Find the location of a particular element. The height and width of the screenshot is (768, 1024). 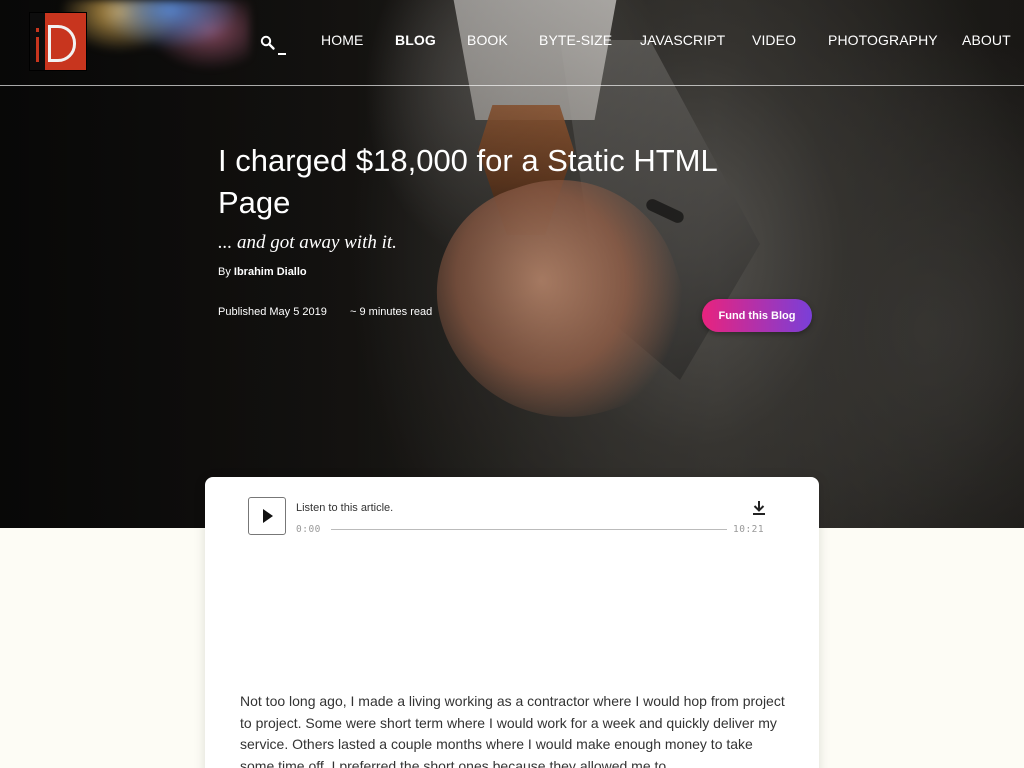

search-cursor is located at coordinates (282, 54).